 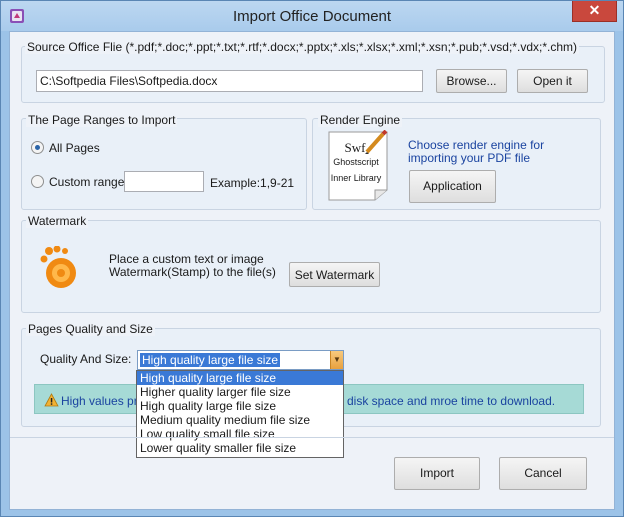 What do you see at coordinates (59, 267) in the screenshot?
I see `watermark-icon` at bounding box center [59, 267].